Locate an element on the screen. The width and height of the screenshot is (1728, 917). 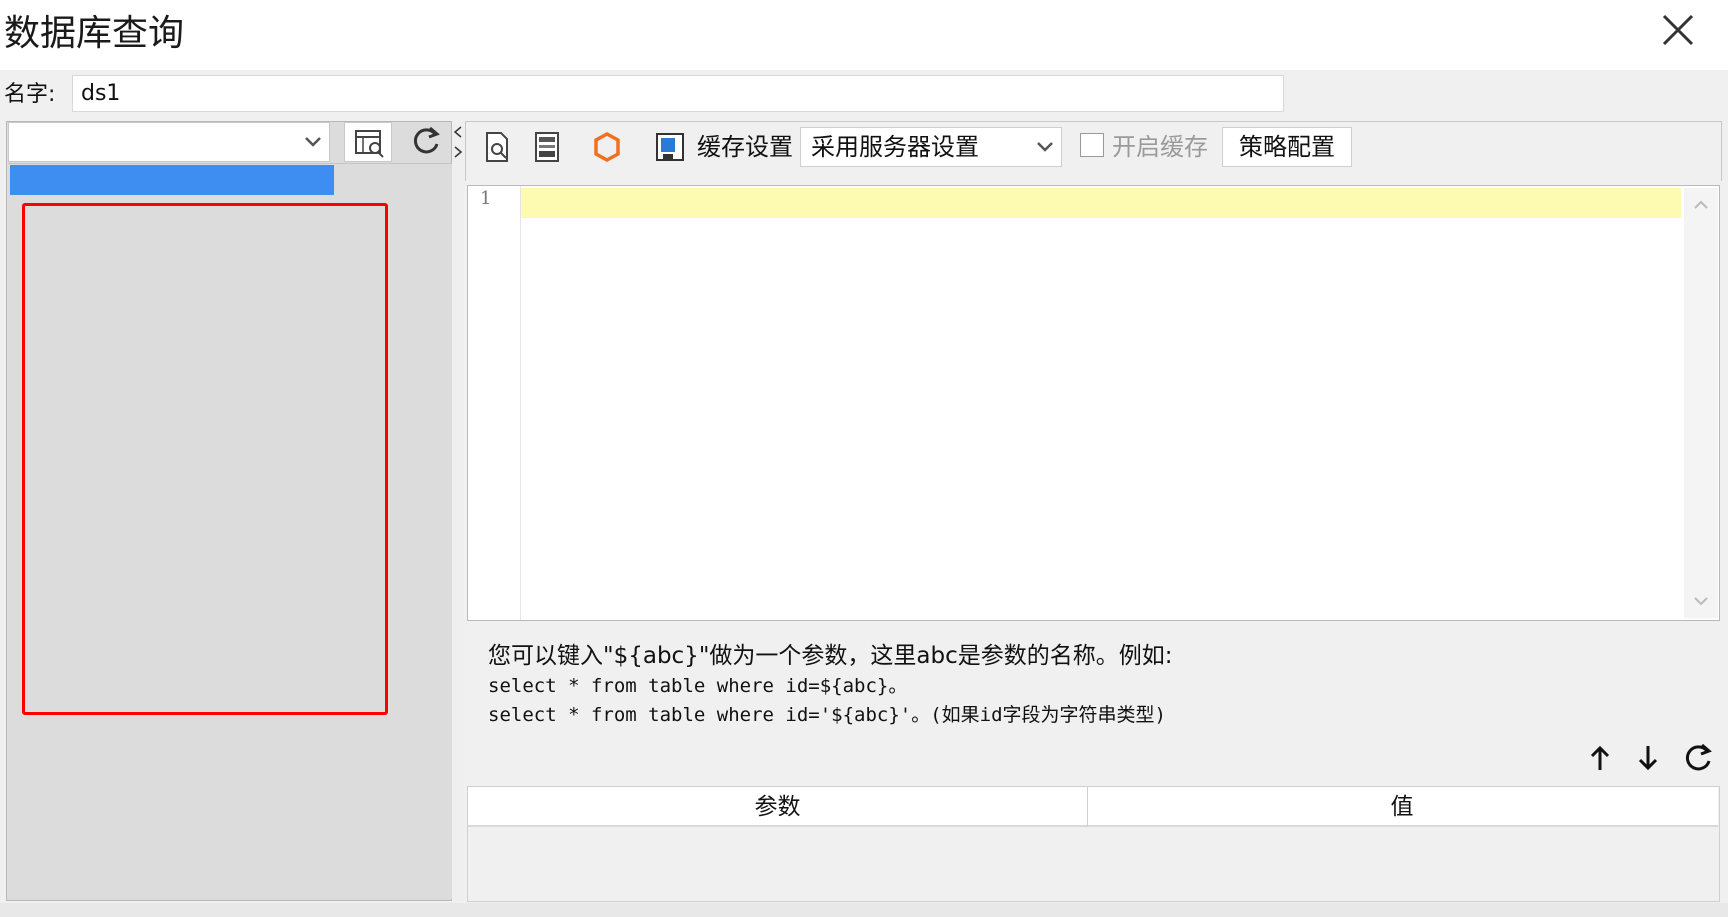
window-title: 数据库查询 is located at coordinates (94, 33).